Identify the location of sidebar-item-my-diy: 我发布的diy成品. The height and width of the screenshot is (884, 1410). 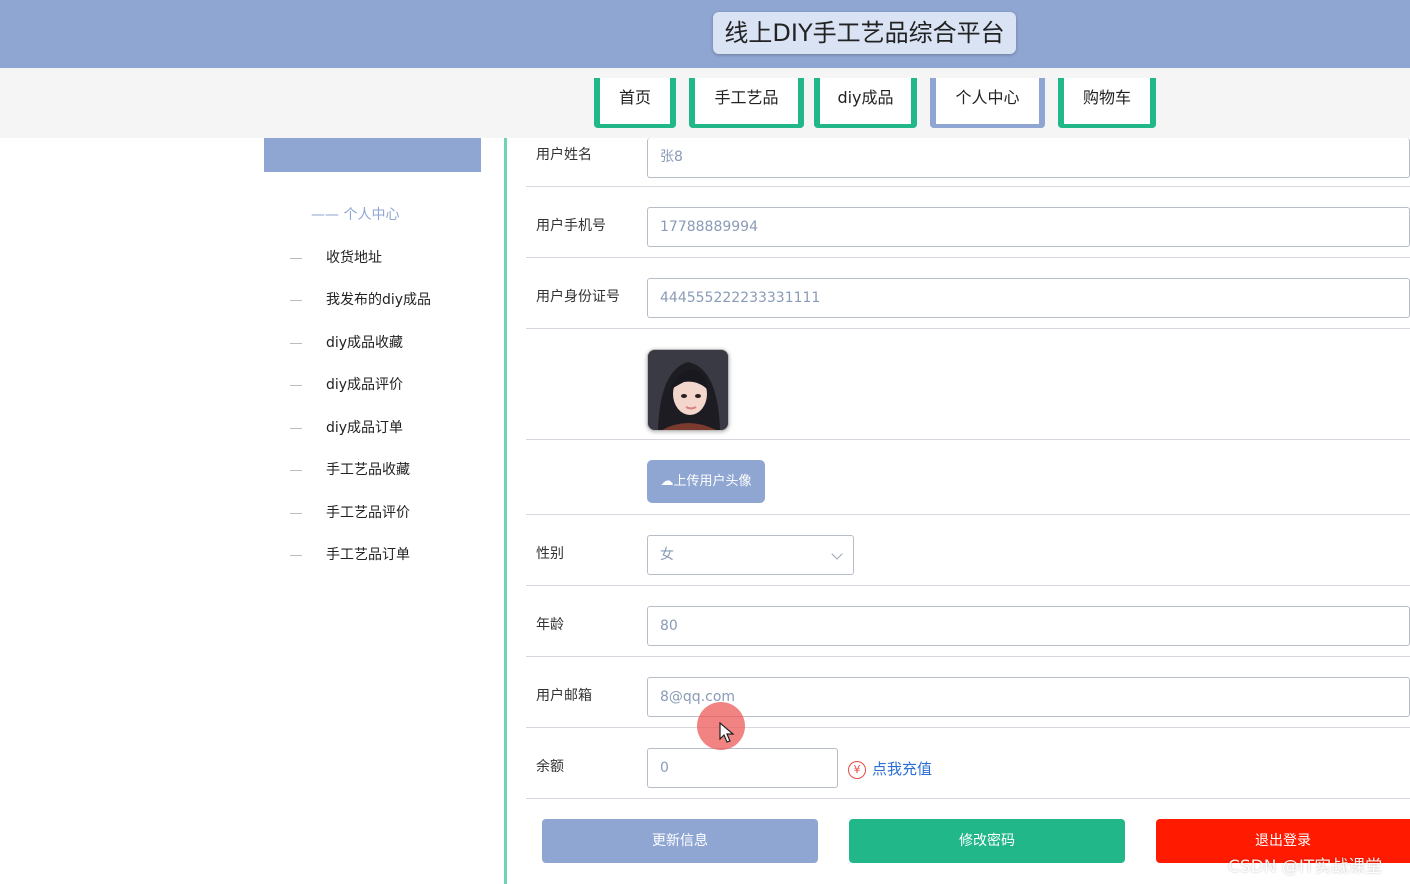
(360, 299).